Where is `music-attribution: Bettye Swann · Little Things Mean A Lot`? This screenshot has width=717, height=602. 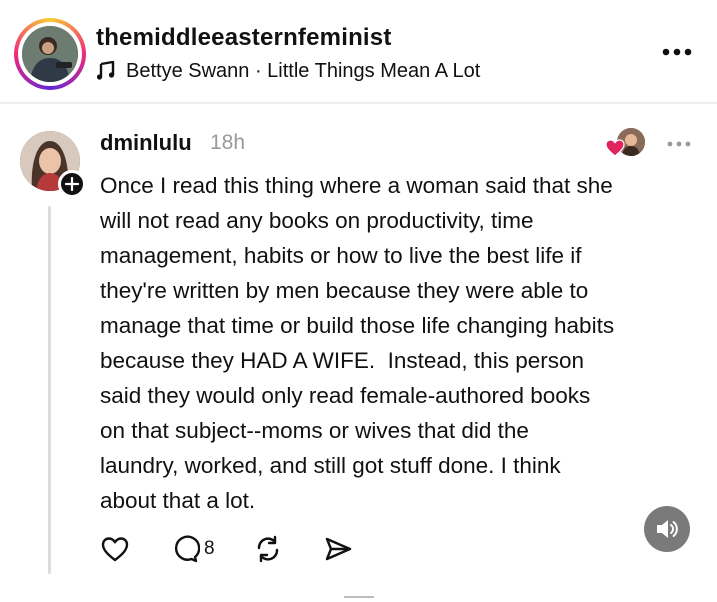
music-attribution: Bettye Swann · Little Things Mean A Lot is located at coordinates (288, 71).